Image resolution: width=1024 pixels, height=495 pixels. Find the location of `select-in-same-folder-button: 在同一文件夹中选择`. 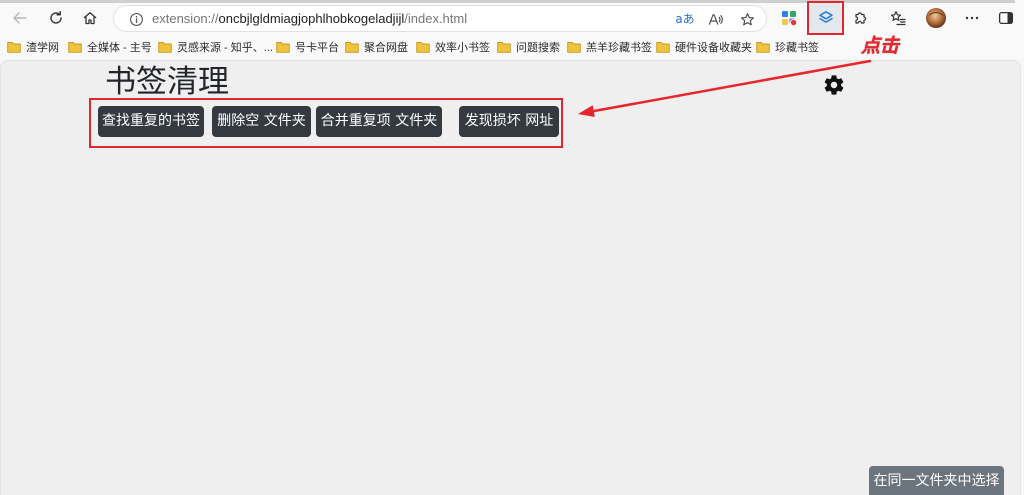

select-in-same-folder-button: 在同一文件夹中选择 is located at coordinates (936, 480).